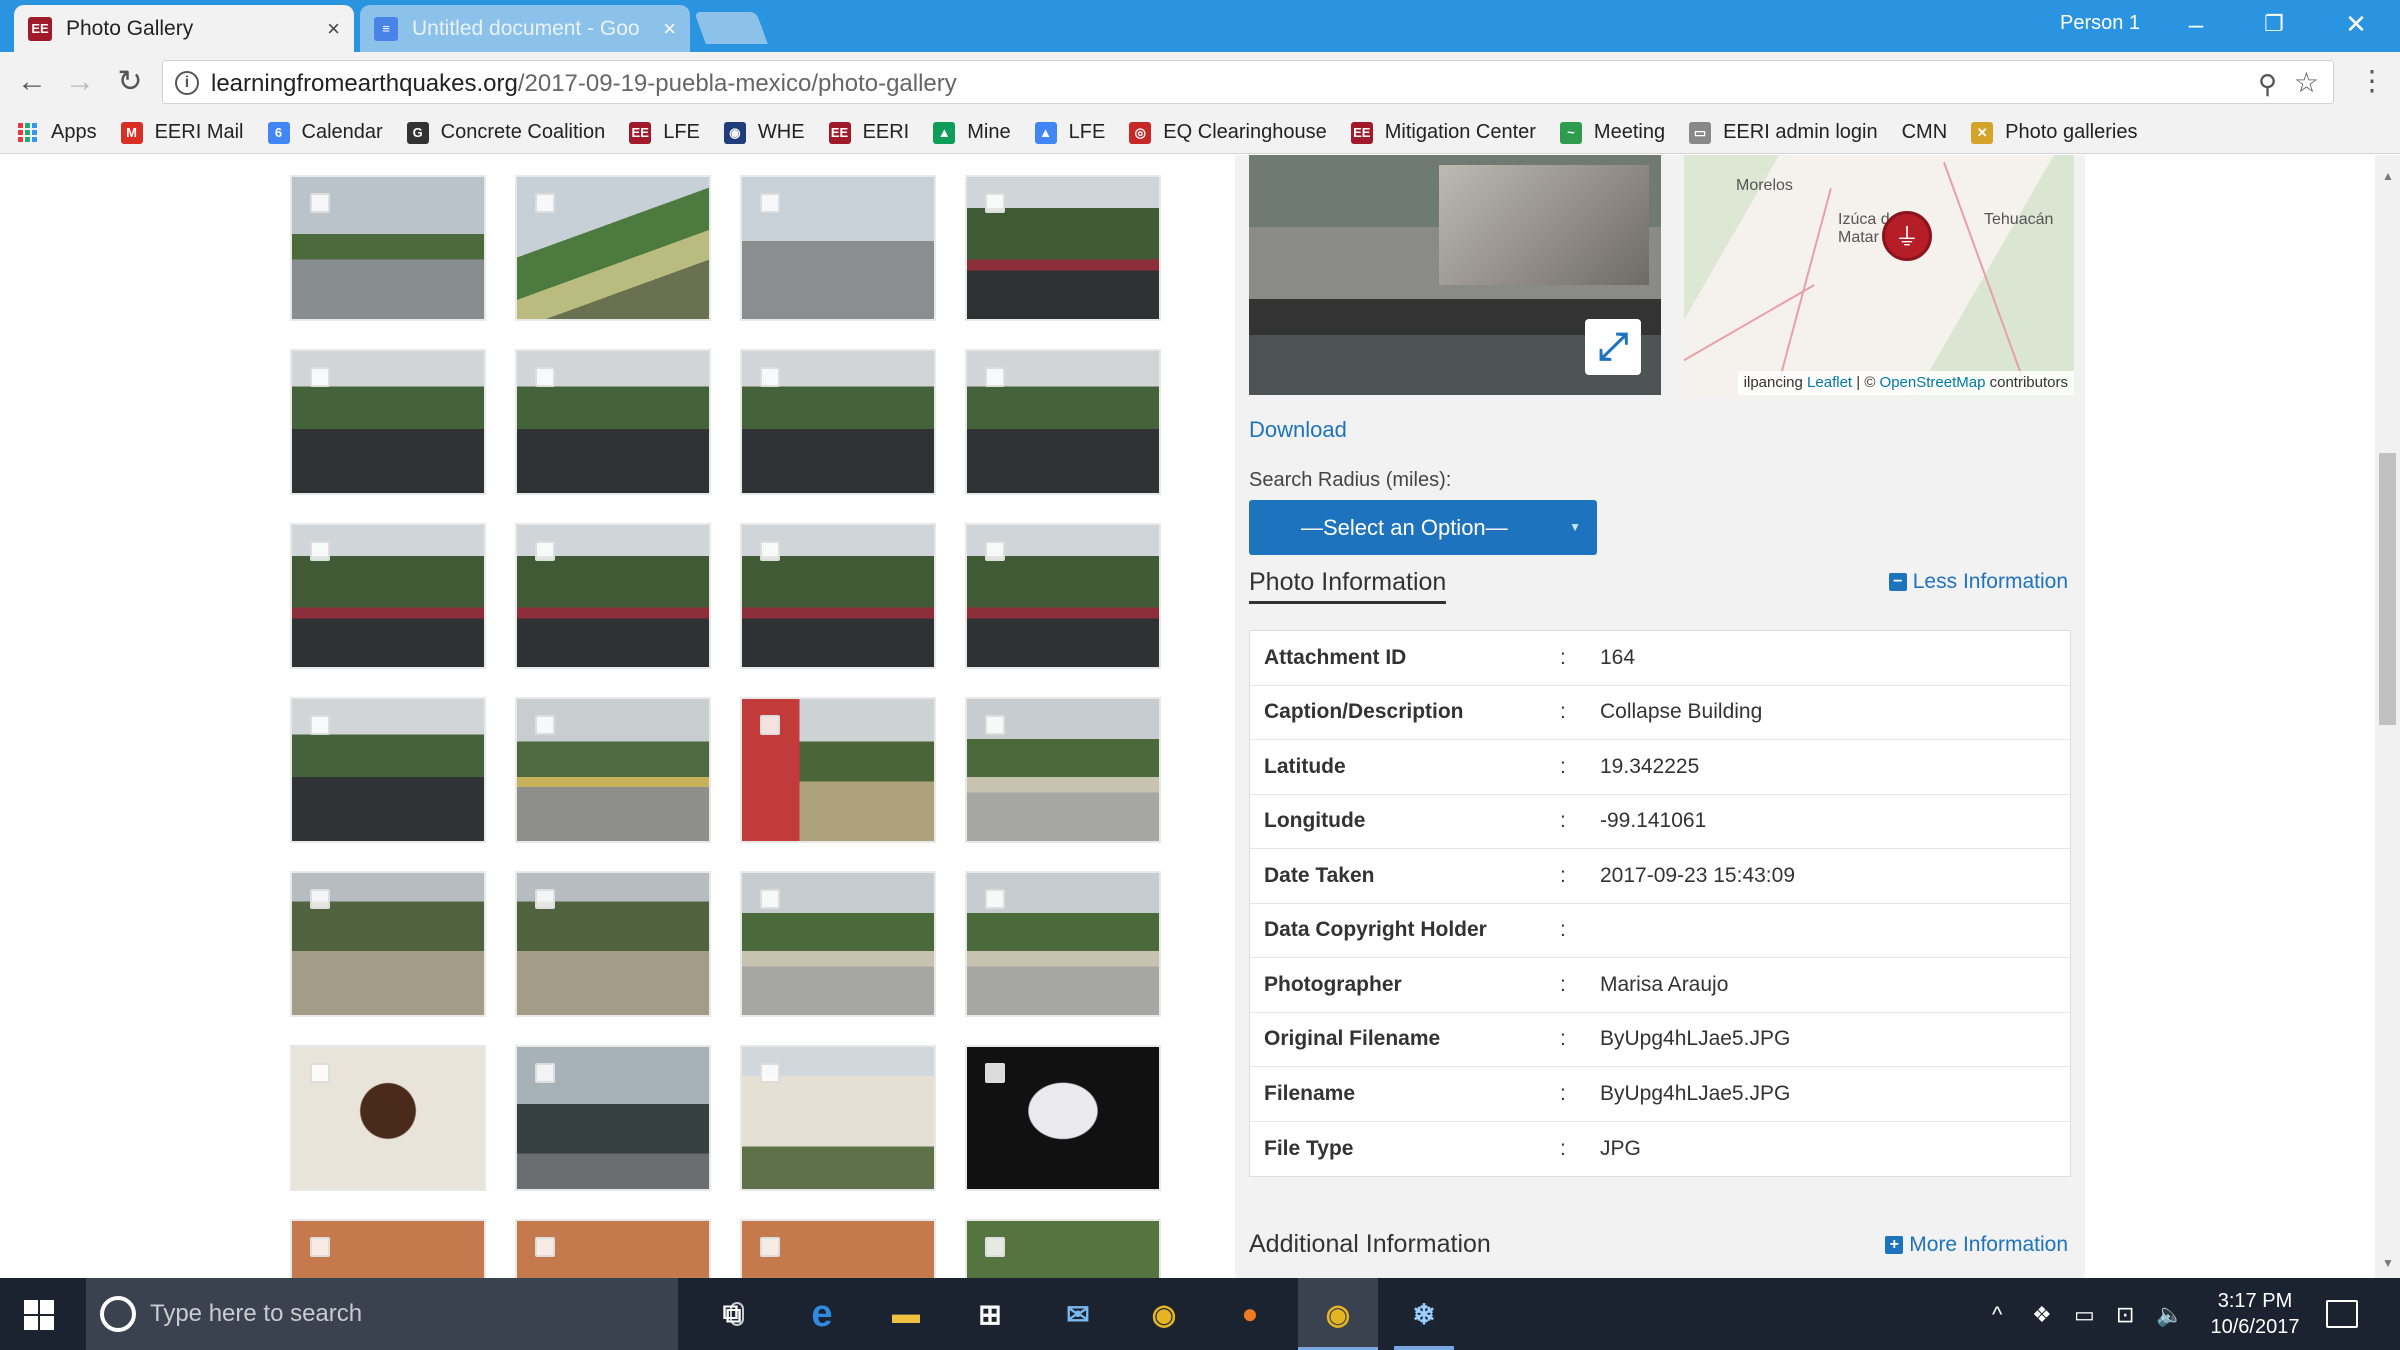 Image resolution: width=2400 pixels, height=1350 pixels. I want to click on file-explorer-icon: ▬, so click(906, 1314).